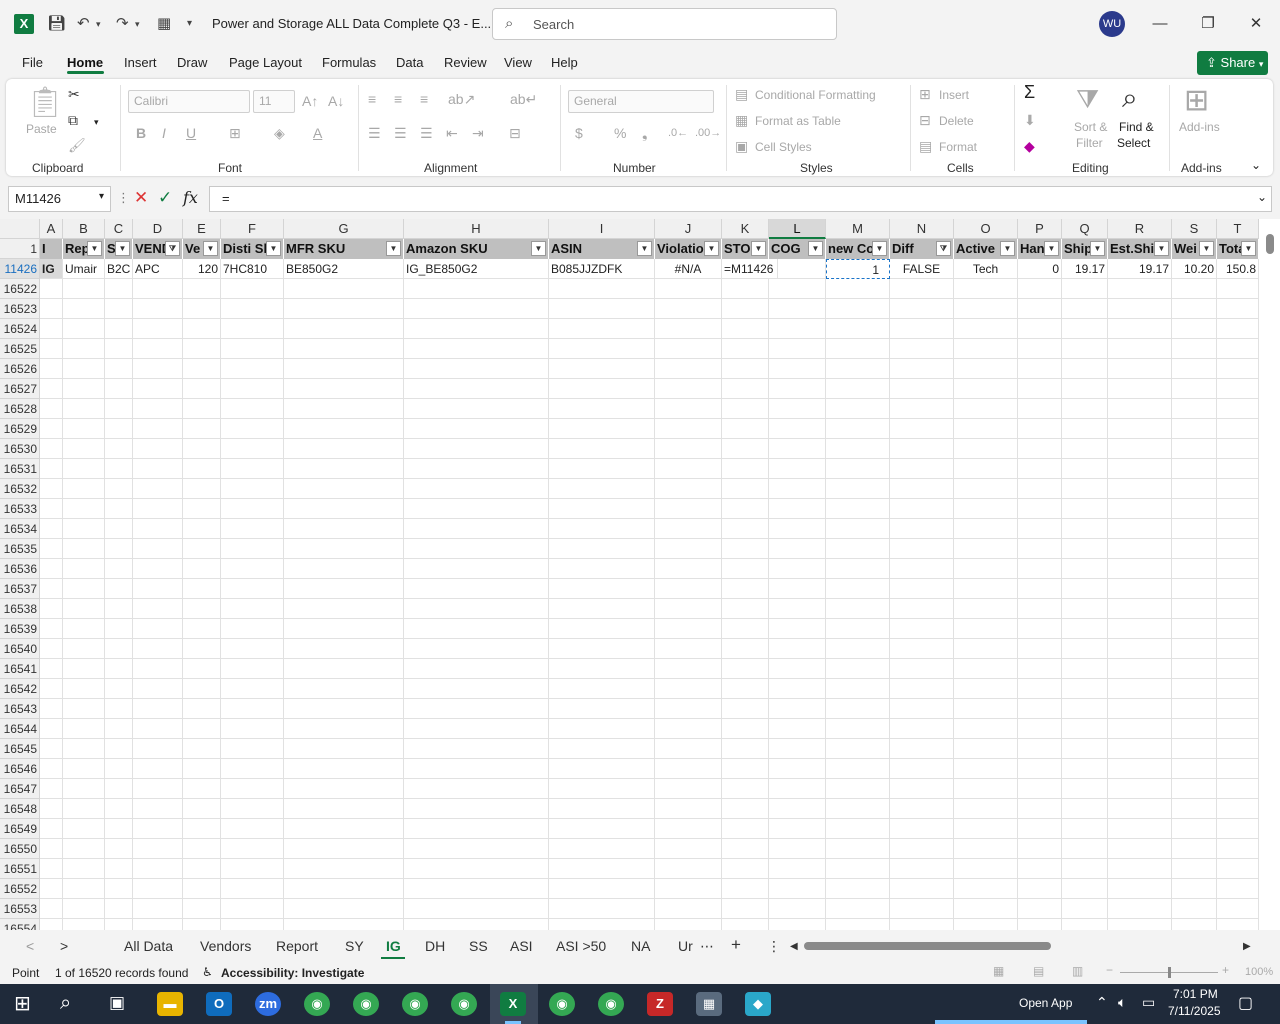 The image size is (1280, 1024). What do you see at coordinates (815, 248) in the screenshot?
I see `filter-dropdown-icon: ▼` at bounding box center [815, 248].